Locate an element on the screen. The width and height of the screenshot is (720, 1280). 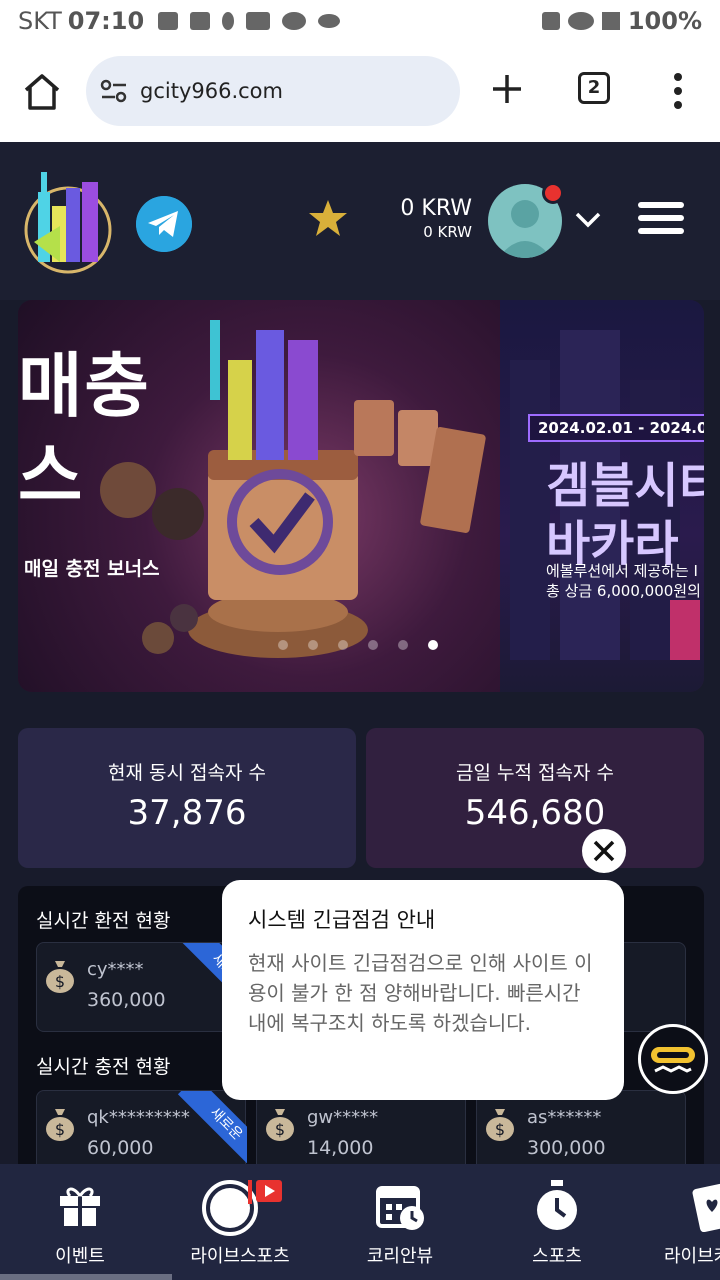
nav-item-live-sports: 라이브스포츠 is located at coordinates (240, 1222).